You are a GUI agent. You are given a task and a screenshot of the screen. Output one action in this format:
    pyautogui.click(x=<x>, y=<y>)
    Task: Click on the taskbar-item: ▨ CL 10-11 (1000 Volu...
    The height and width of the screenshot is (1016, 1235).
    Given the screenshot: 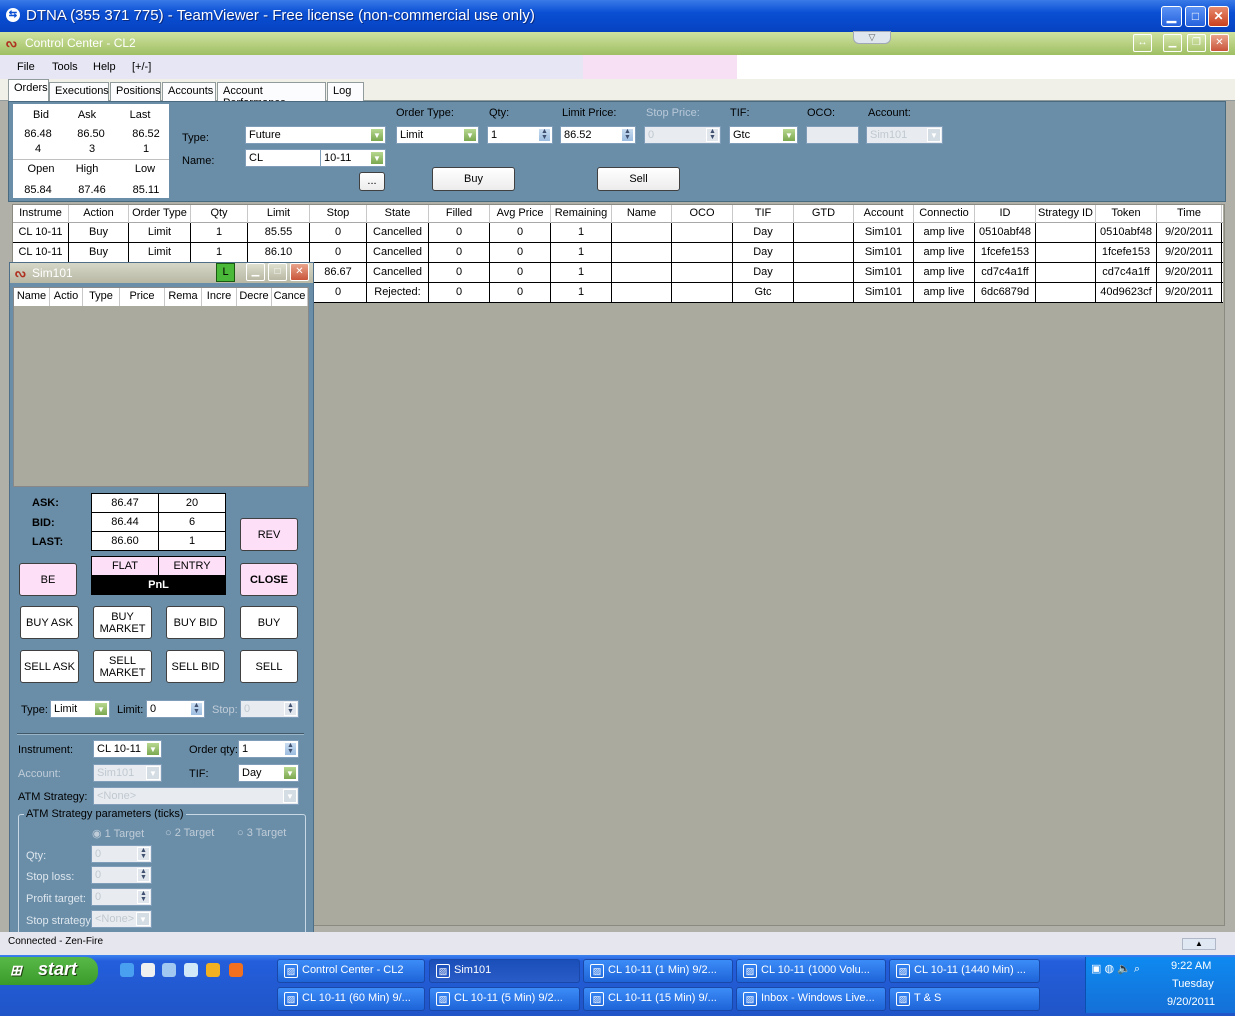 What is the action you would take?
    pyautogui.click(x=811, y=971)
    